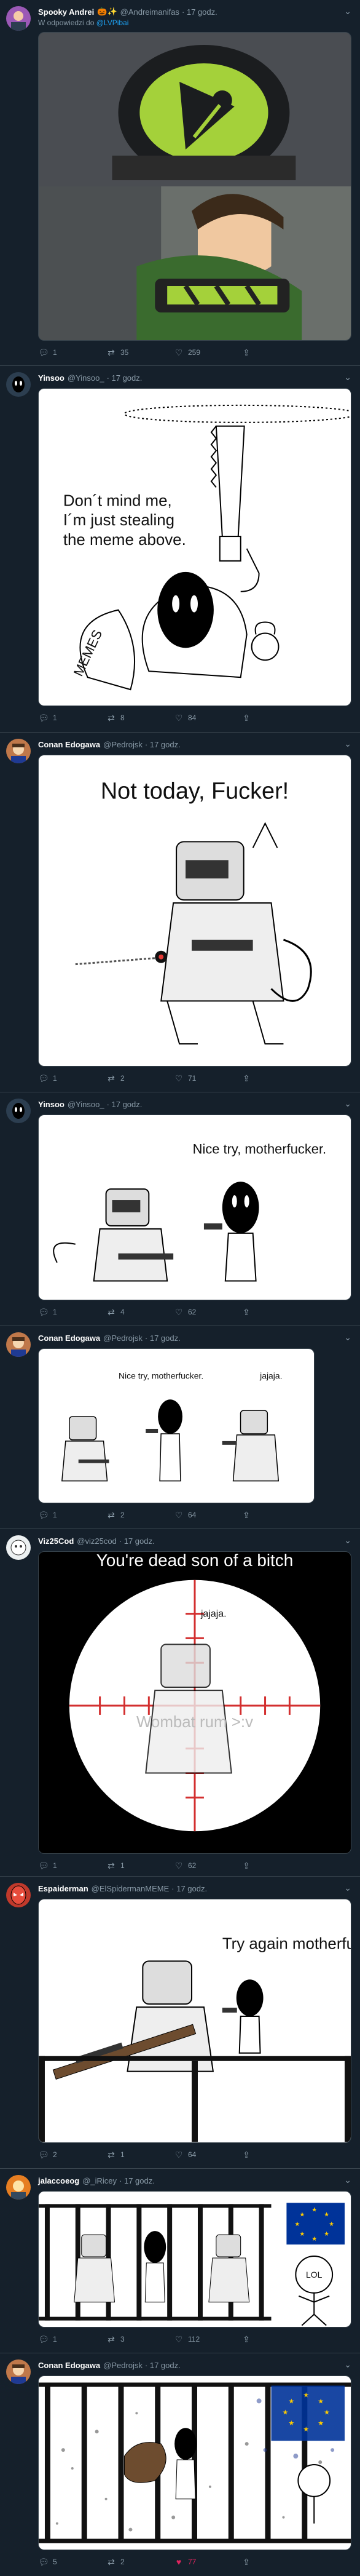 The width and height of the screenshot is (360, 2576). I want to click on tweet-image: Not today, Fucker!, so click(194, 911).